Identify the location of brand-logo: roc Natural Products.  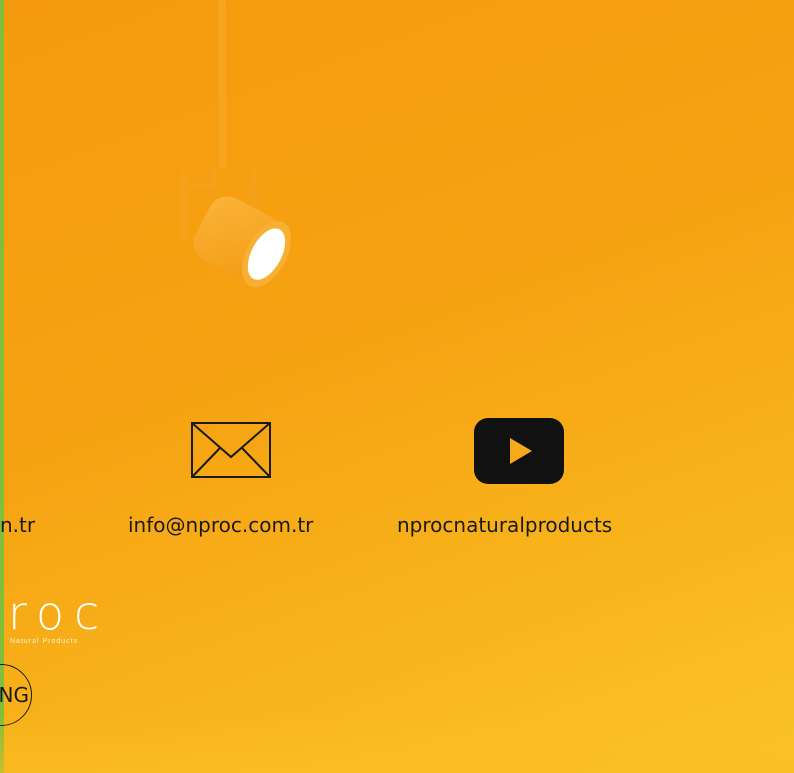
(54, 617).